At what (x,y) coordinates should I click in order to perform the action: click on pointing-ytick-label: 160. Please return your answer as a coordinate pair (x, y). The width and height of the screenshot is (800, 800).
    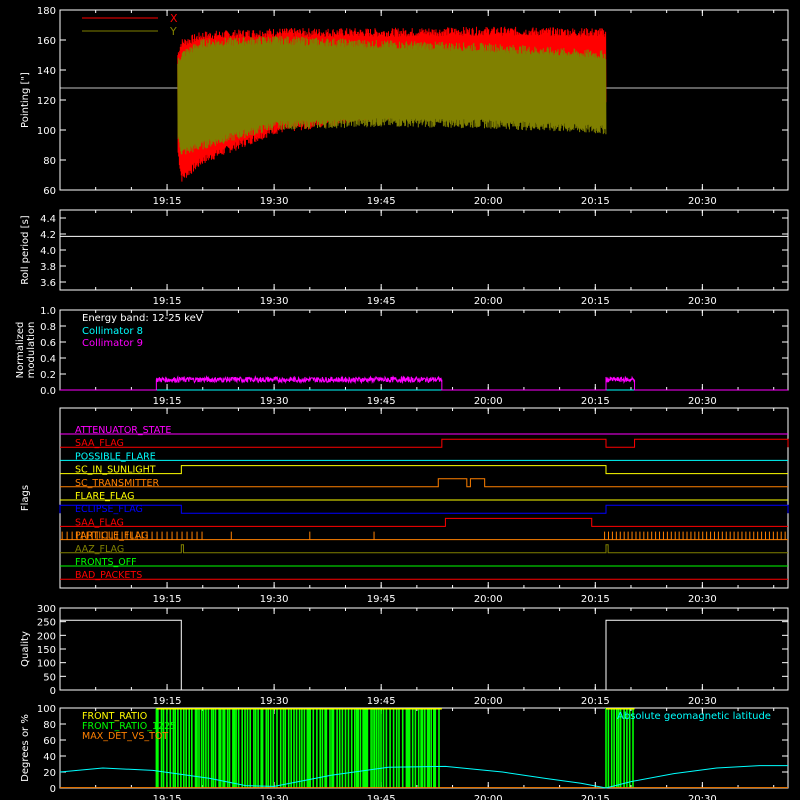
    Looking at the image, I should click on (46, 41).